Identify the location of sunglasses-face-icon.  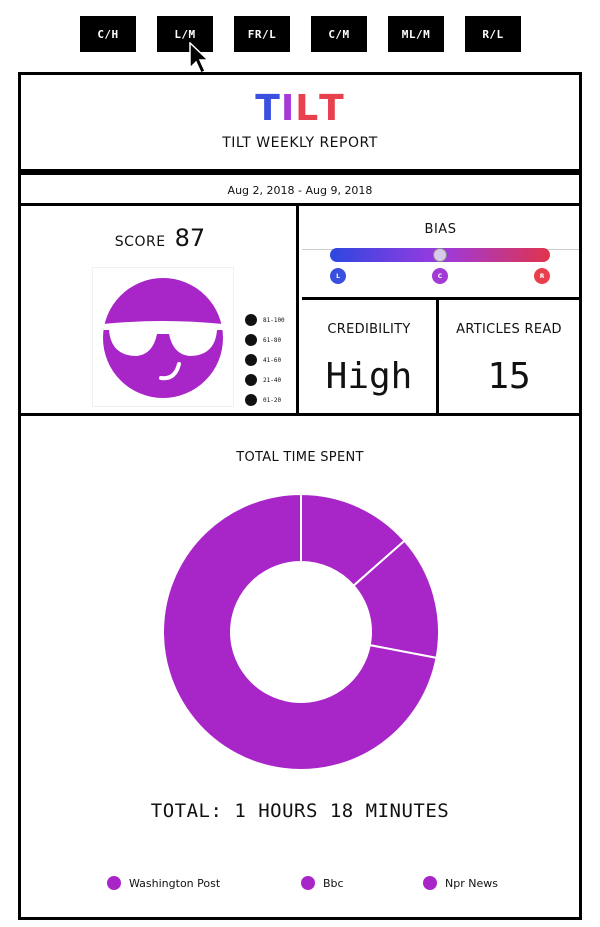
(251, 320).